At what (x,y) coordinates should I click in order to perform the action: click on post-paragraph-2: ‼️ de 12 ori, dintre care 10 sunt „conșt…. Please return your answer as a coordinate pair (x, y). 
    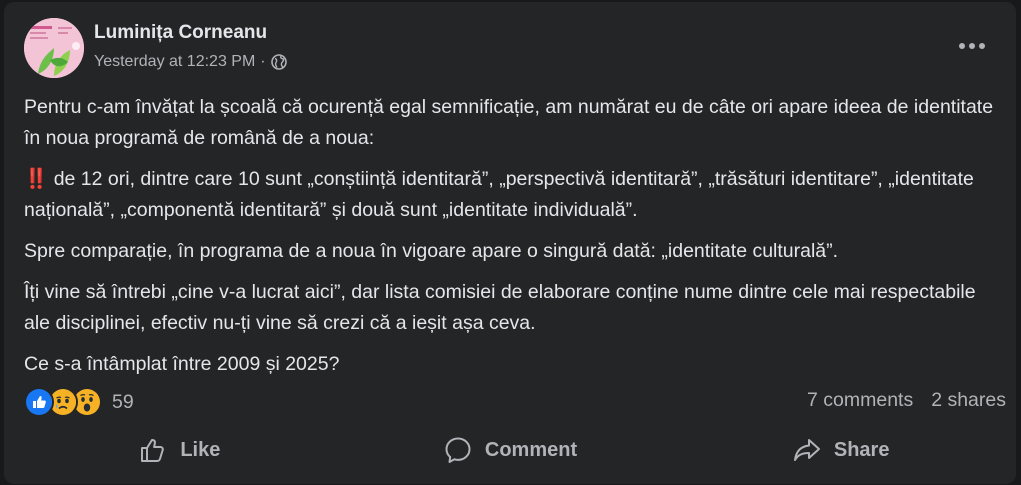
    Looking at the image, I should click on (514, 195).